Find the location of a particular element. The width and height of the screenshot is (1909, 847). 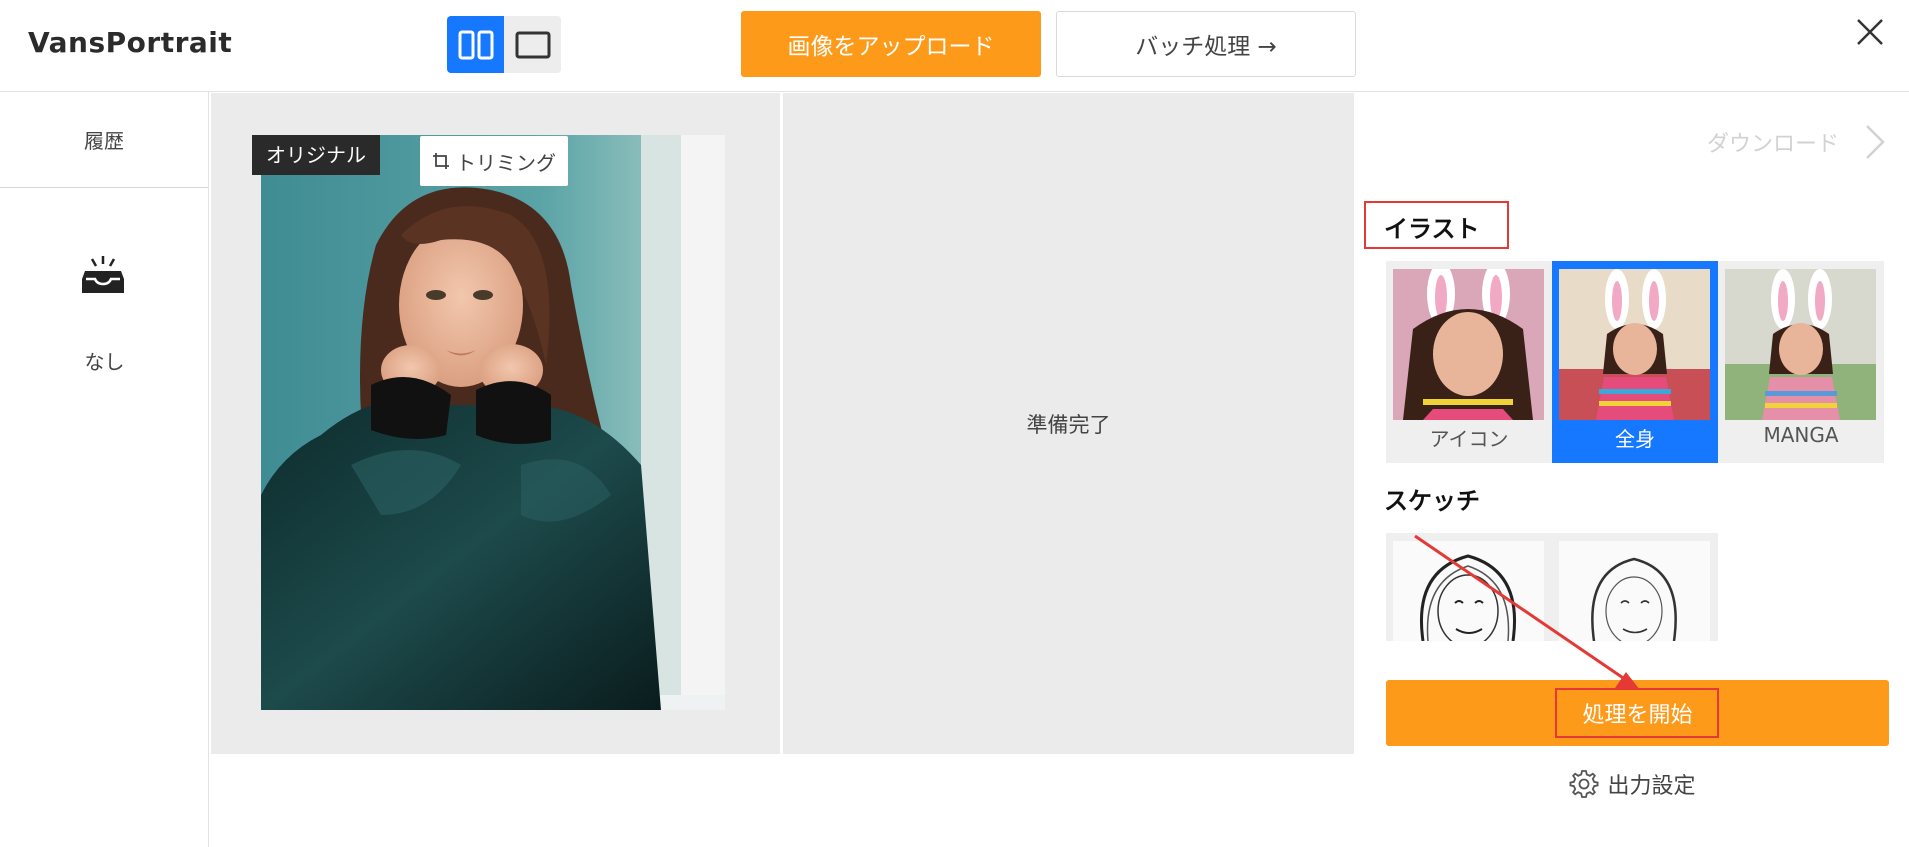

history-tab: 履歴 is located at coordinates (104, 140).